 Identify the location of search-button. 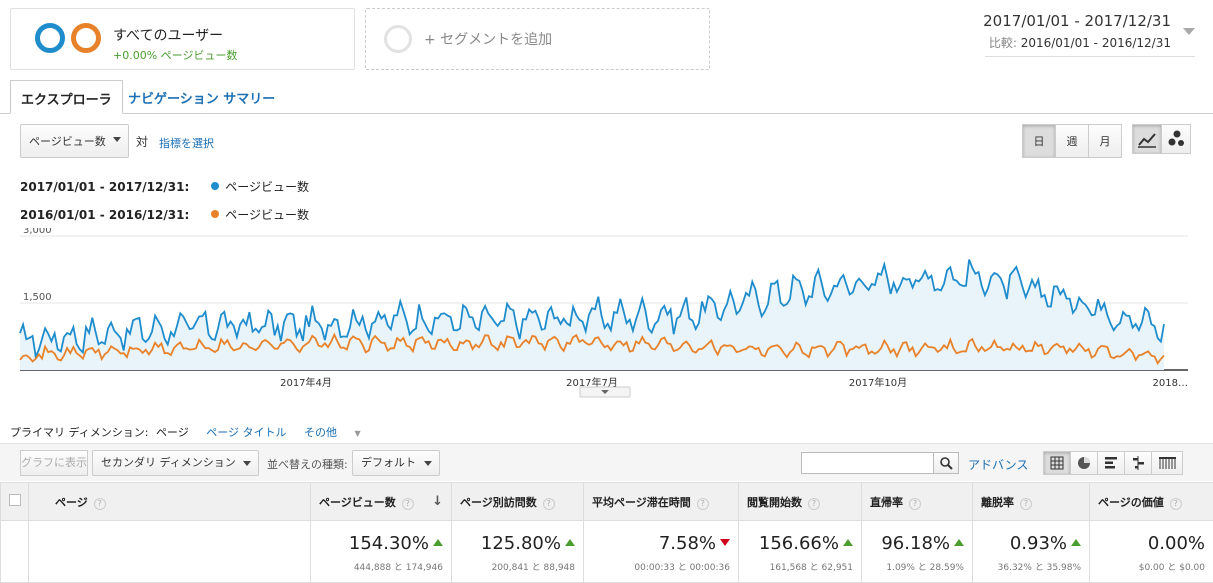
(946, 463).